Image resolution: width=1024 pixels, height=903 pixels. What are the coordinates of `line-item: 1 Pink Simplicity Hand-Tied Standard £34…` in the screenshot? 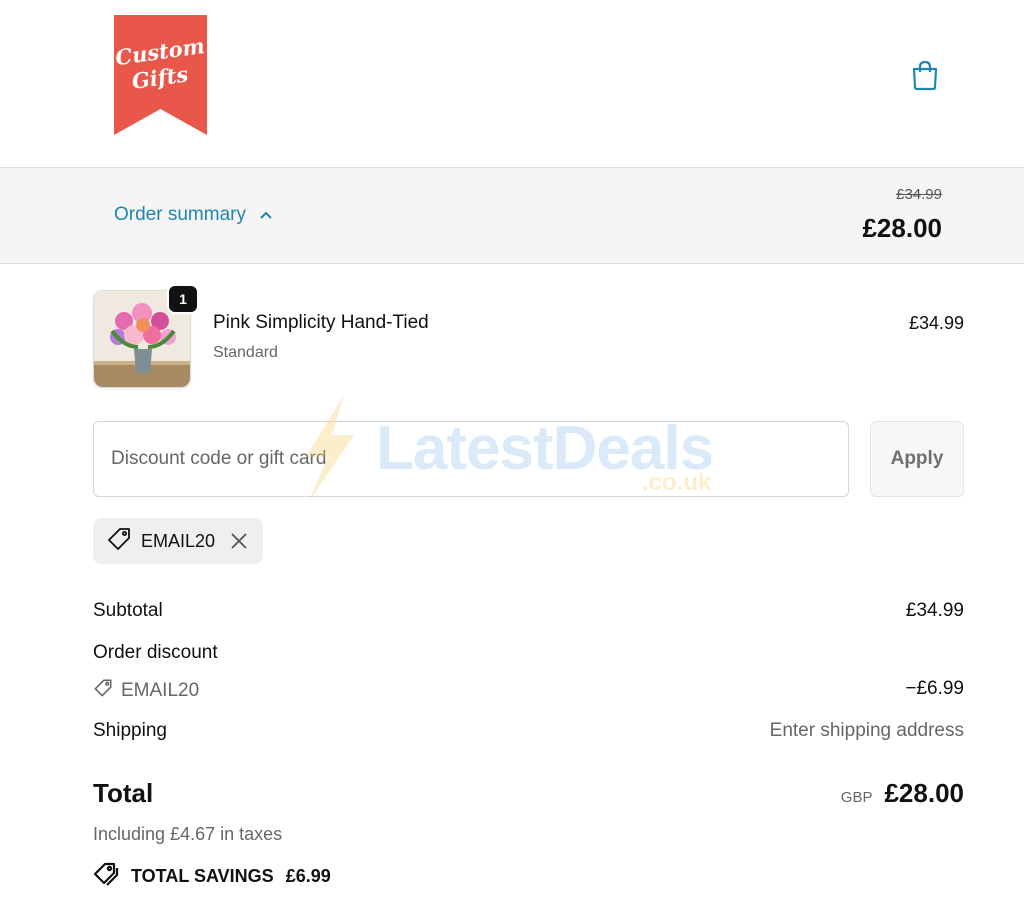 It's located at (528, 336).